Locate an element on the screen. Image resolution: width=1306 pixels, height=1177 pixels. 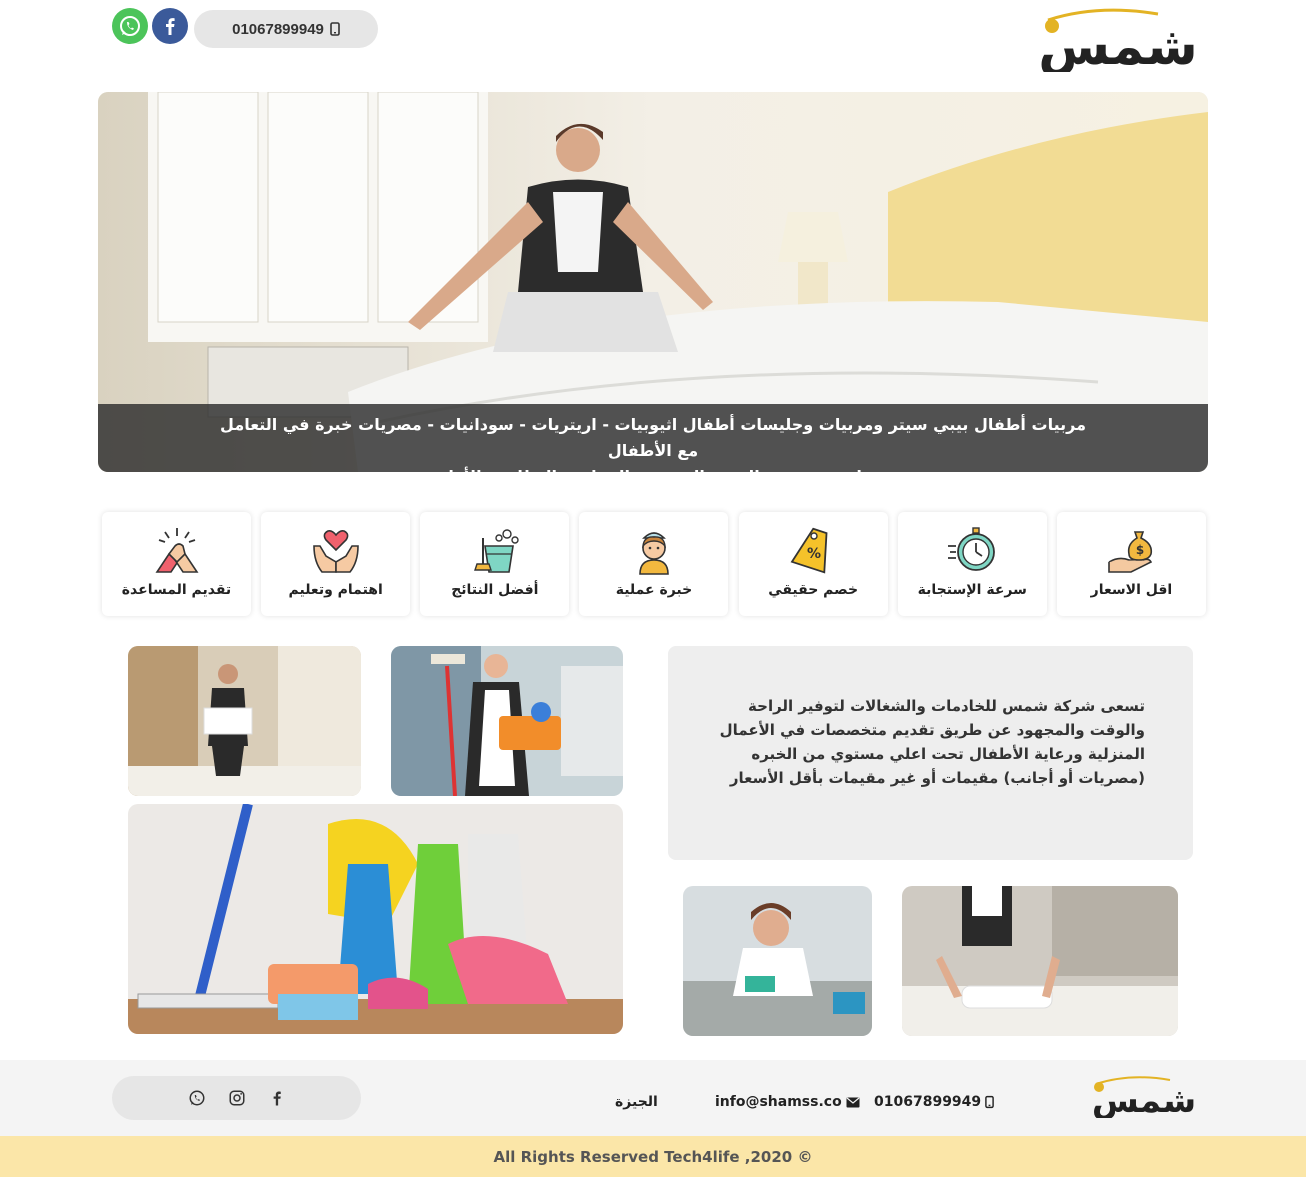
feature-card: أفضل النتائج is located at coordinates (495, 564).